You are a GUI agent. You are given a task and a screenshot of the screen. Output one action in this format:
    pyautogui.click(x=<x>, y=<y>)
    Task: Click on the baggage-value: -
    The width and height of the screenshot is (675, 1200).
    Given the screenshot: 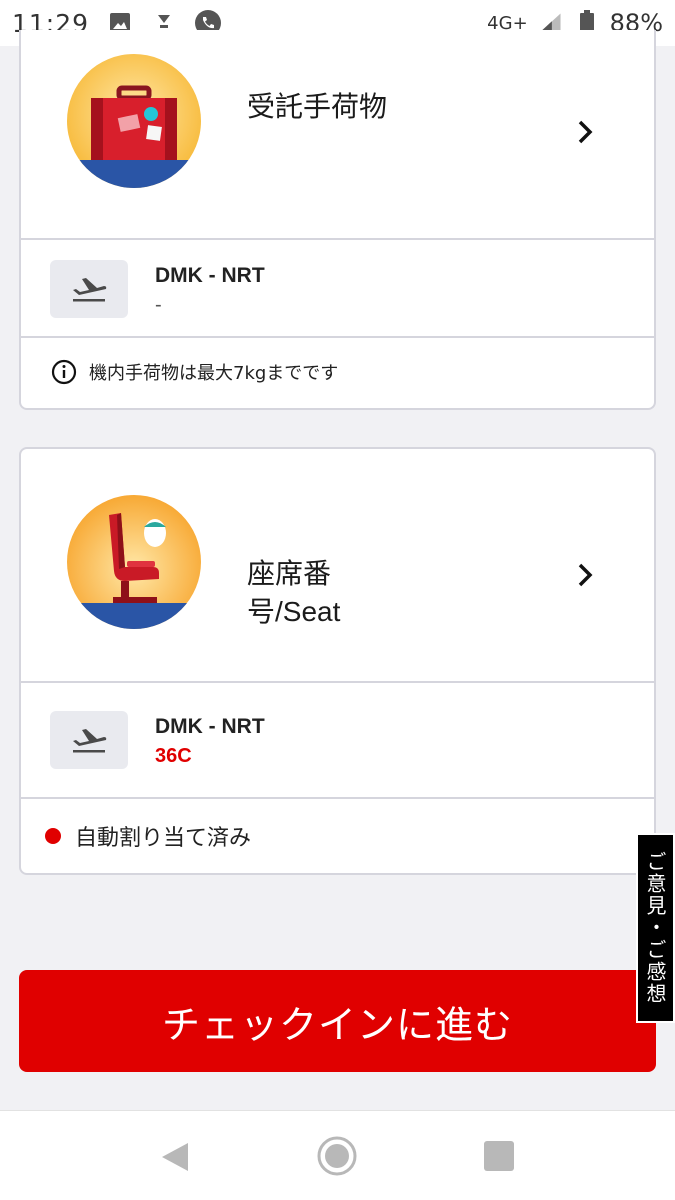 What is the action you would take?
    pyautogui.click(x=158, y=305)
    